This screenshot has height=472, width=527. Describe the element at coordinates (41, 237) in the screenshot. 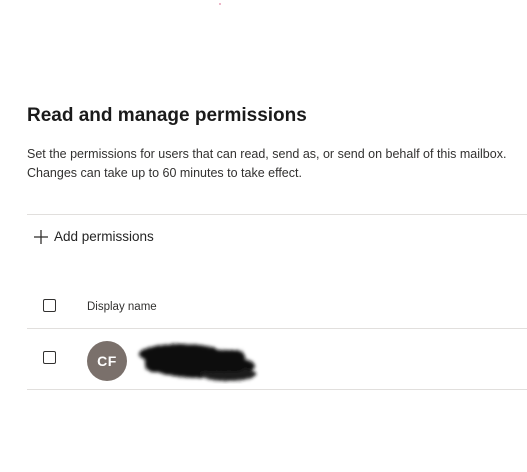

I see `plus-icon` at that location.